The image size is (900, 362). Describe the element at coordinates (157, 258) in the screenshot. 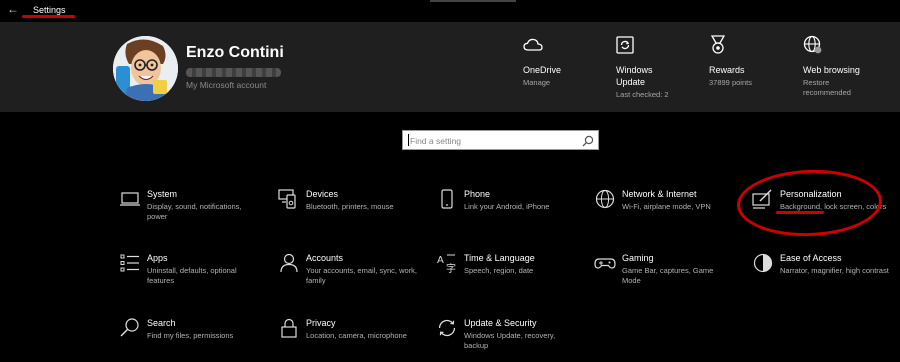

I see `tile-title: Apps` at that location.